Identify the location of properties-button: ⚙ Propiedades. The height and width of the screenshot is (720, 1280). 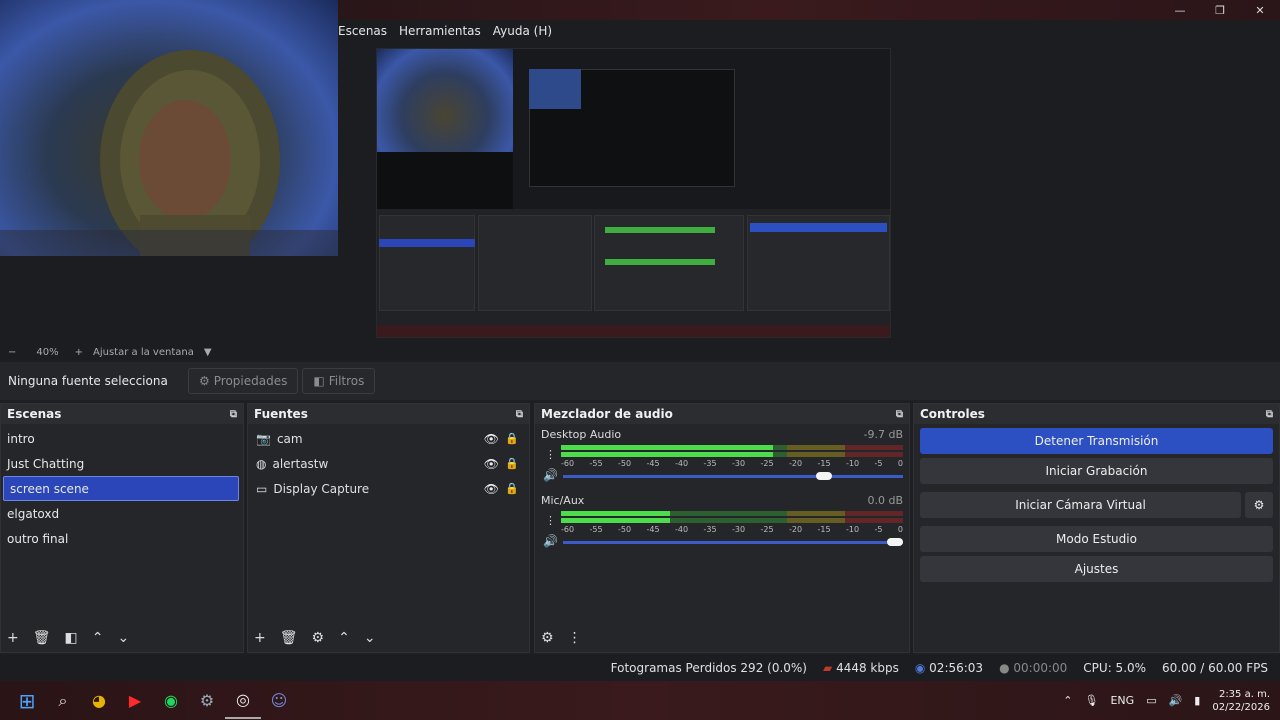
(243, 381).